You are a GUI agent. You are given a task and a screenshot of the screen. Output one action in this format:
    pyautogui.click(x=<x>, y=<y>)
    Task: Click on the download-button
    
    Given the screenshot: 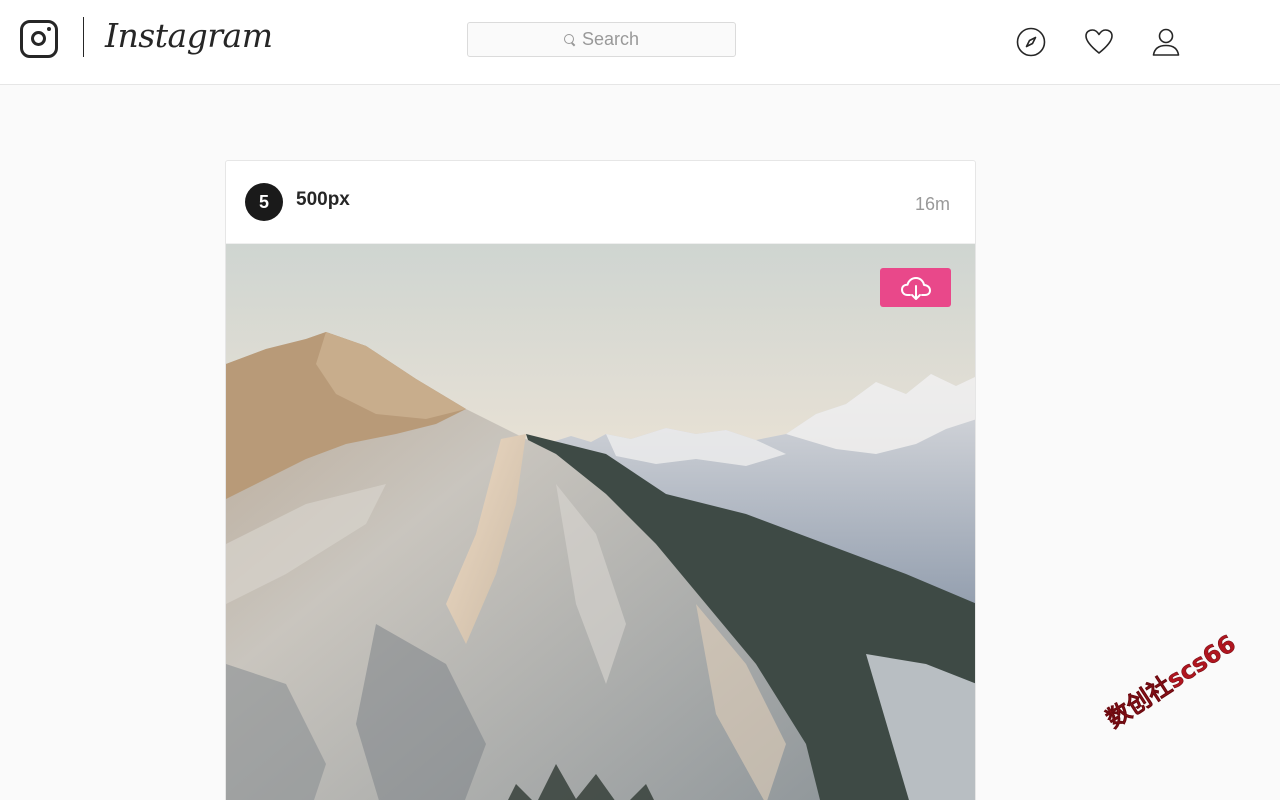 What is the action you would take?
    pyautogui.click(x=915, y=287)
    